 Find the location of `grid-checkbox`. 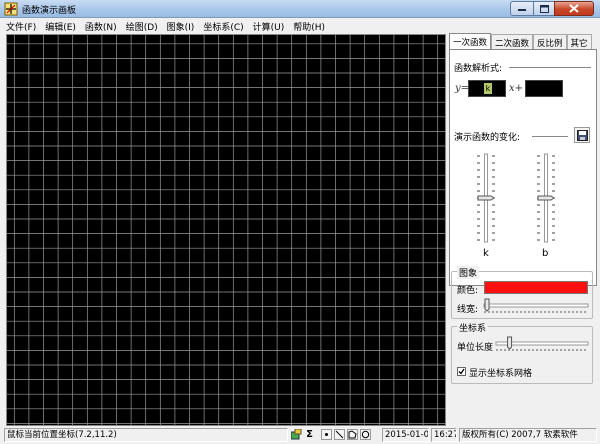

grid-checkbox is located at coordinates (461, 371).